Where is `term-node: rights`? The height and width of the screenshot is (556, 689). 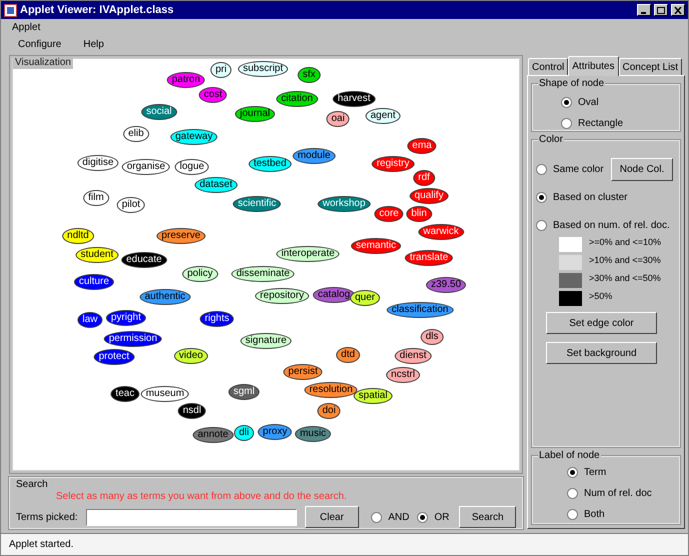 term-node: rights is located at coordinates (217, 319).